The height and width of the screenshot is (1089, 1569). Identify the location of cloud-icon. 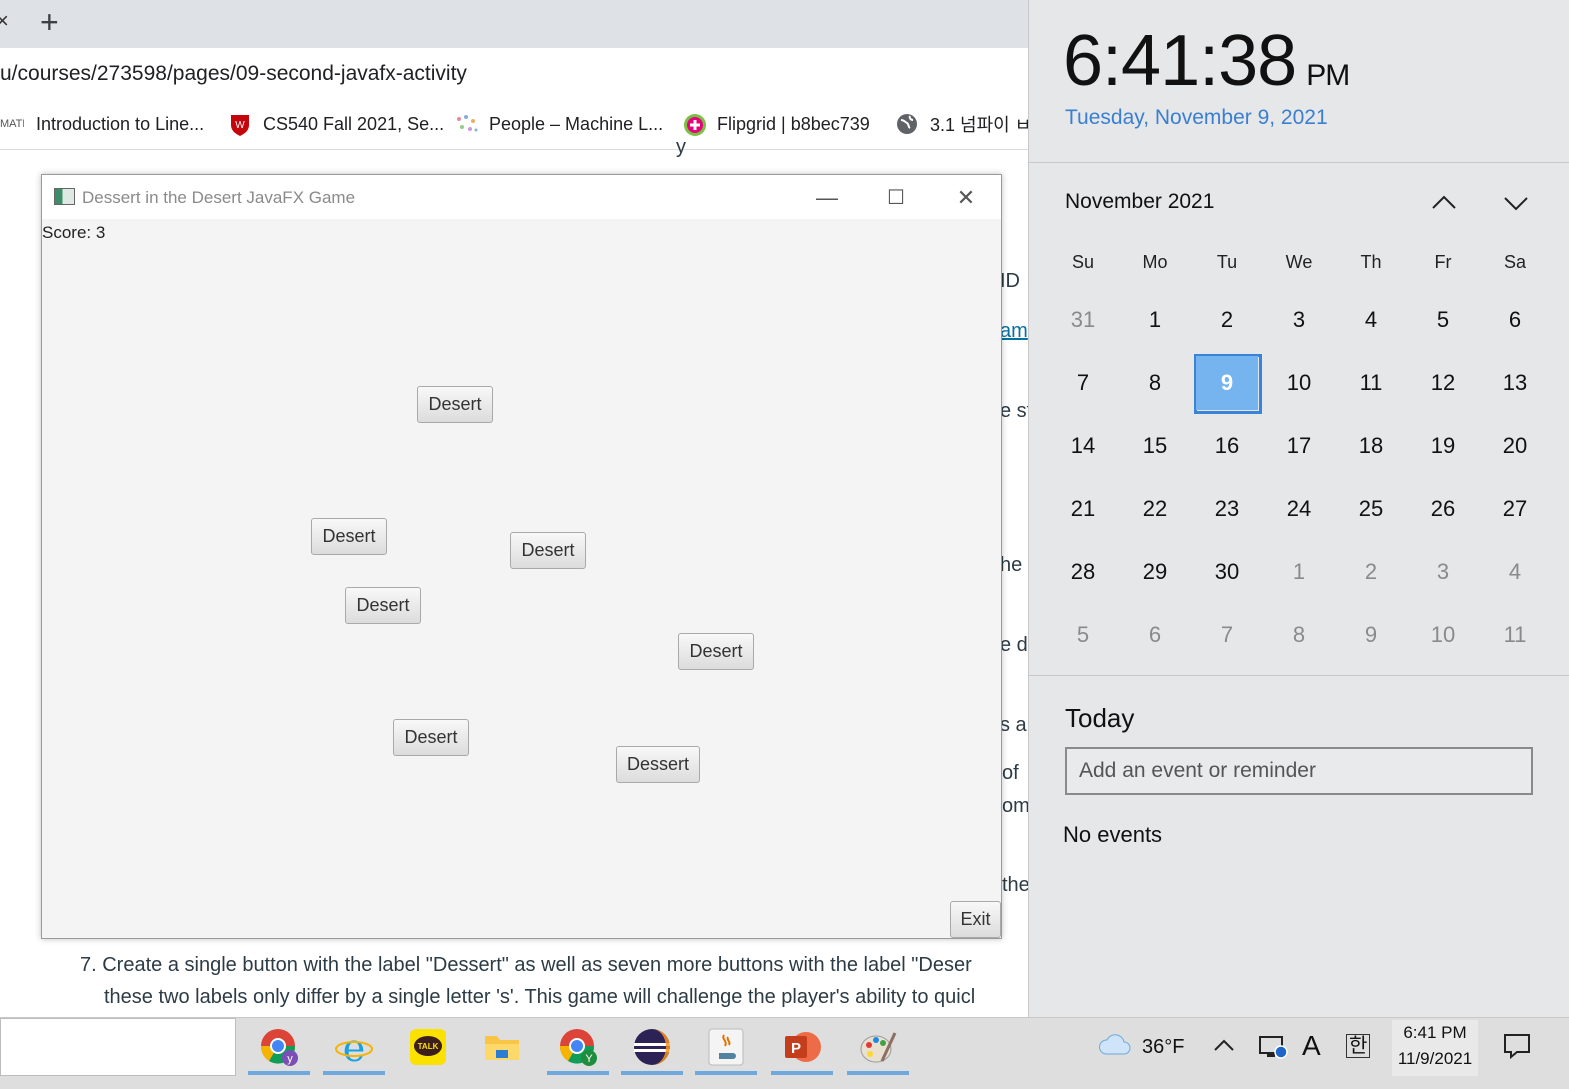
(1115, 1046).